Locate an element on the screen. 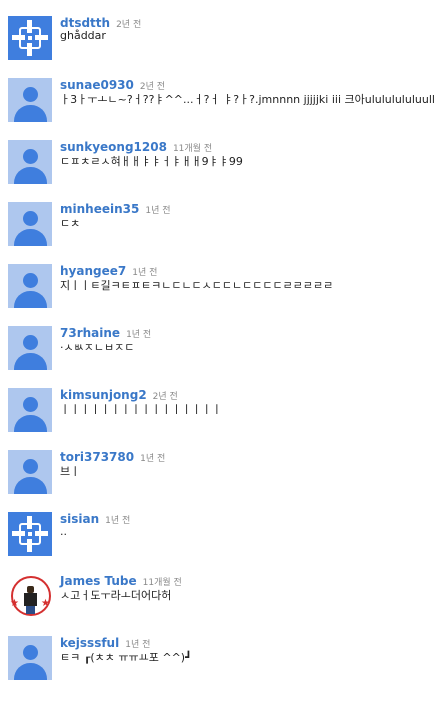 This screenshot has width=434, height=703. comment-author: minheein35 is located at coordinates (99, 209).